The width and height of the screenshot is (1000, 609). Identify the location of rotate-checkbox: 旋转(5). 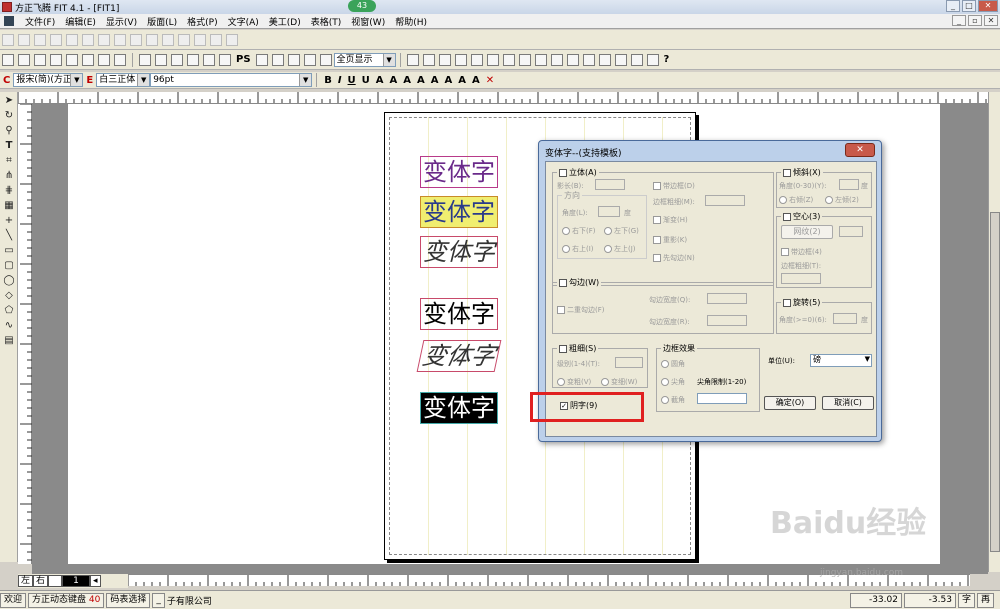
(802, 302).